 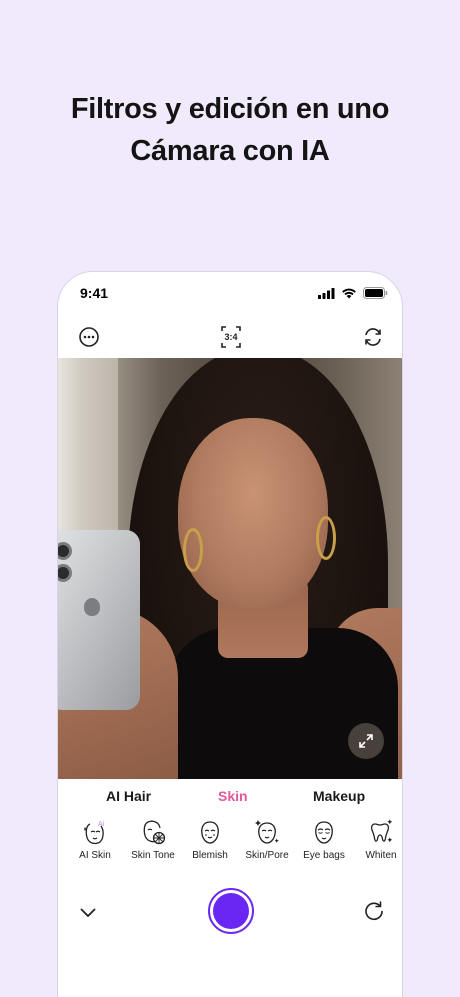 What do you see at coordinates (326, 293) in the screenshot?
I see `cellular-signal-icon` at bounding box center [326, 293].